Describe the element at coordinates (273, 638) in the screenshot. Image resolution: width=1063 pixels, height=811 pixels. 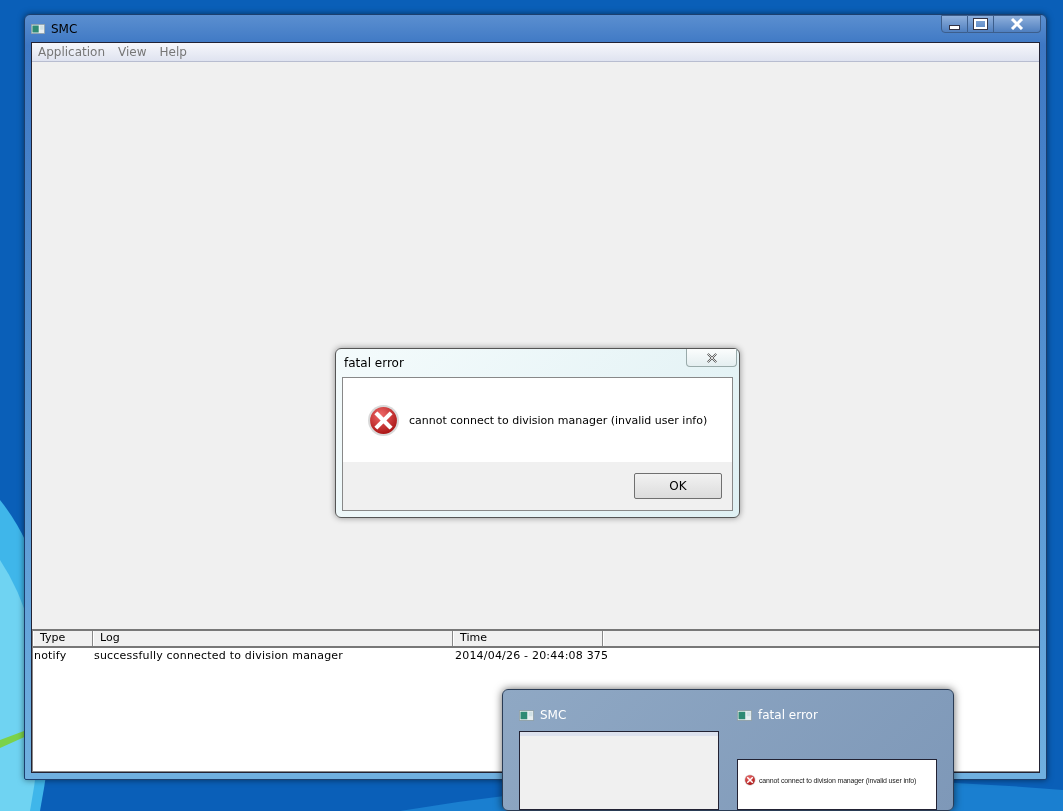
I see `column-header: Log` at that location.